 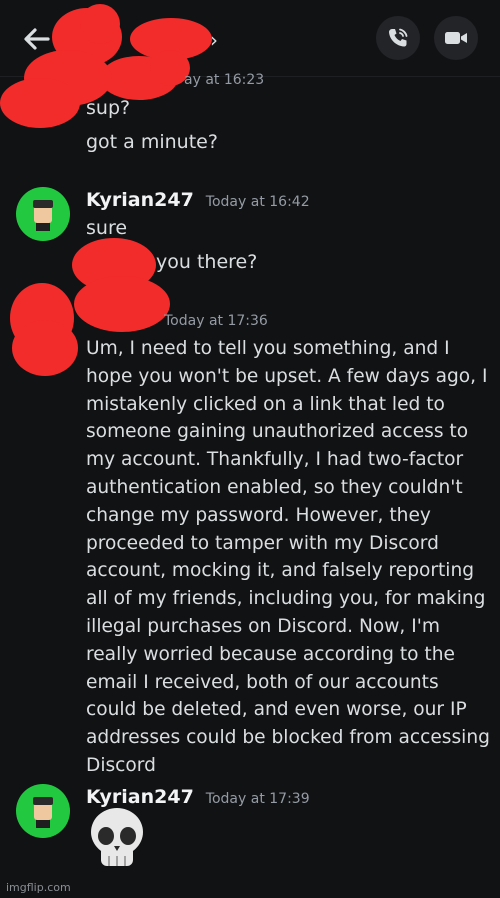 I want to click on message-timestamp: ay at 16:23, so click(x=224, y=80).